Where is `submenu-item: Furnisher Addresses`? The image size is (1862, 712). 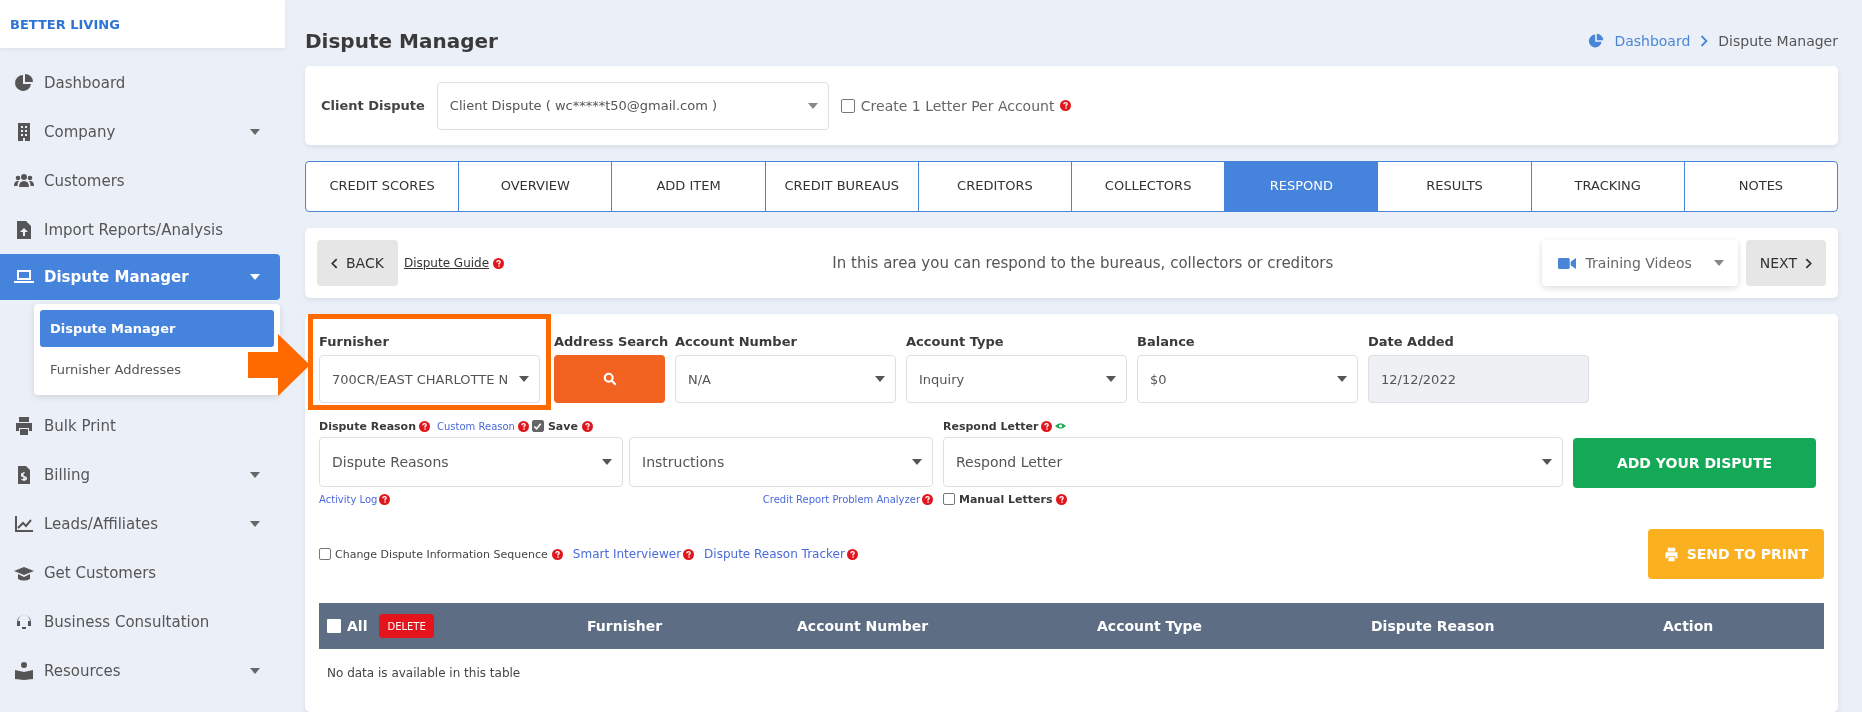
submenu-item: Furnisher Addresses is located at coordinates (112, 369).